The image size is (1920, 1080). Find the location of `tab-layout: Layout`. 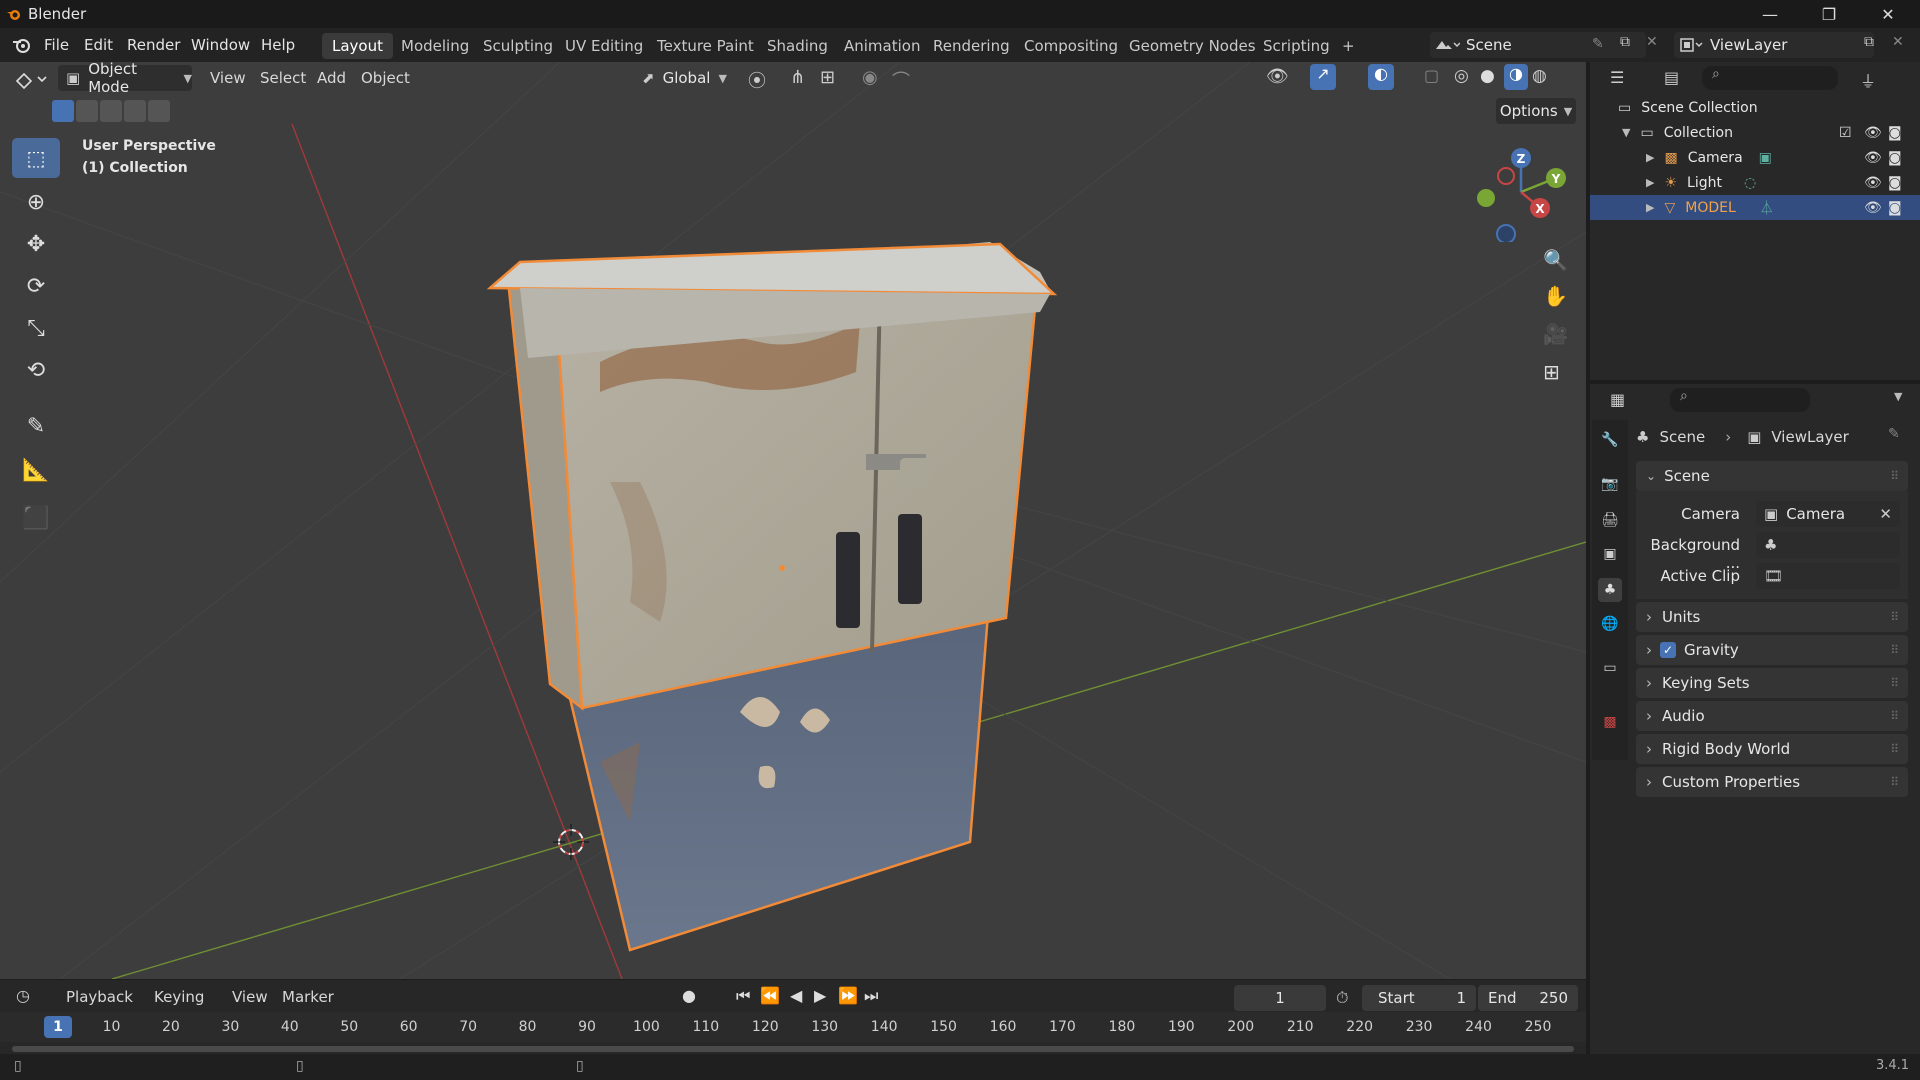

tab-layout: Layout is located at coordinates (357, 46).